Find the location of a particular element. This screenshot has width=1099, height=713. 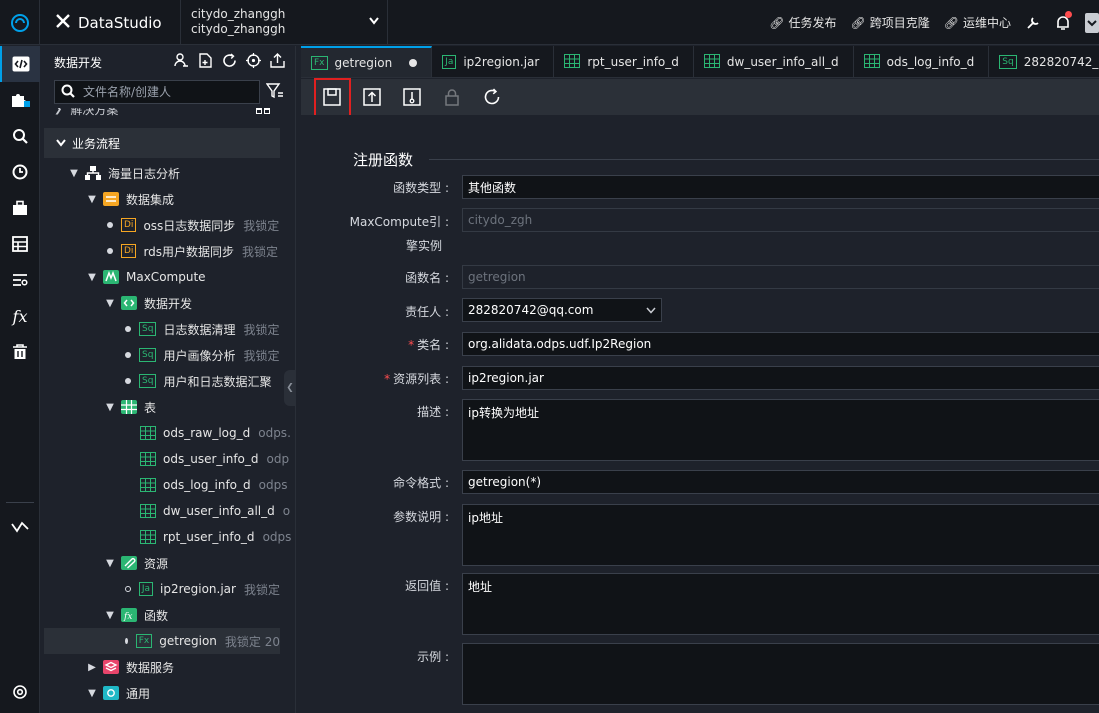

code-icon is located at coordinates (20, 64).